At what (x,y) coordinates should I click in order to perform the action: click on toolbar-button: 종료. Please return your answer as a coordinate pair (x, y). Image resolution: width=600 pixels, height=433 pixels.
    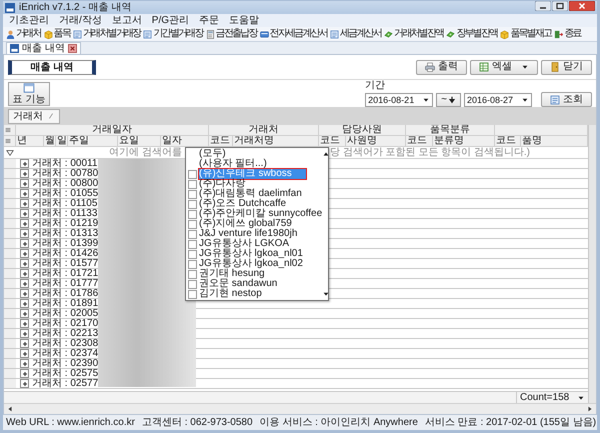
    Looking at the image, I should click on (567, 34).